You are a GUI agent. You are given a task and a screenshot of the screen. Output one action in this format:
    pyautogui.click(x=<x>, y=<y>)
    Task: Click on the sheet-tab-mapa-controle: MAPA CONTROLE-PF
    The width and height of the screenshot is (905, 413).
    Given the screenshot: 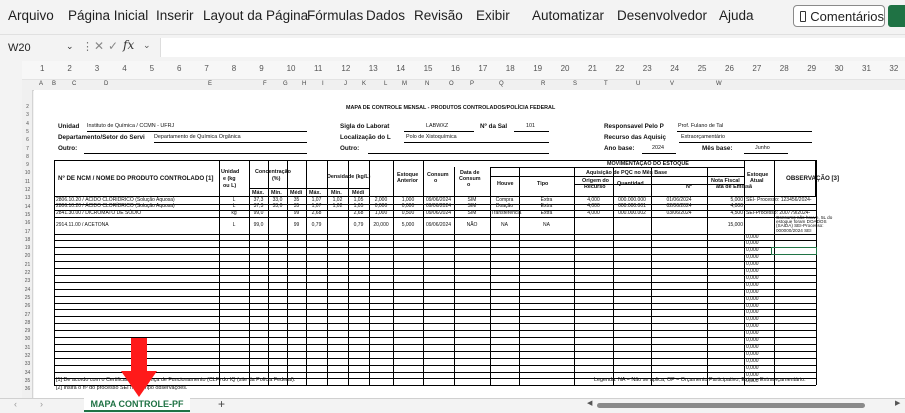 What is the action you would take?
    pyautogui.click(x=137, y=405)
    